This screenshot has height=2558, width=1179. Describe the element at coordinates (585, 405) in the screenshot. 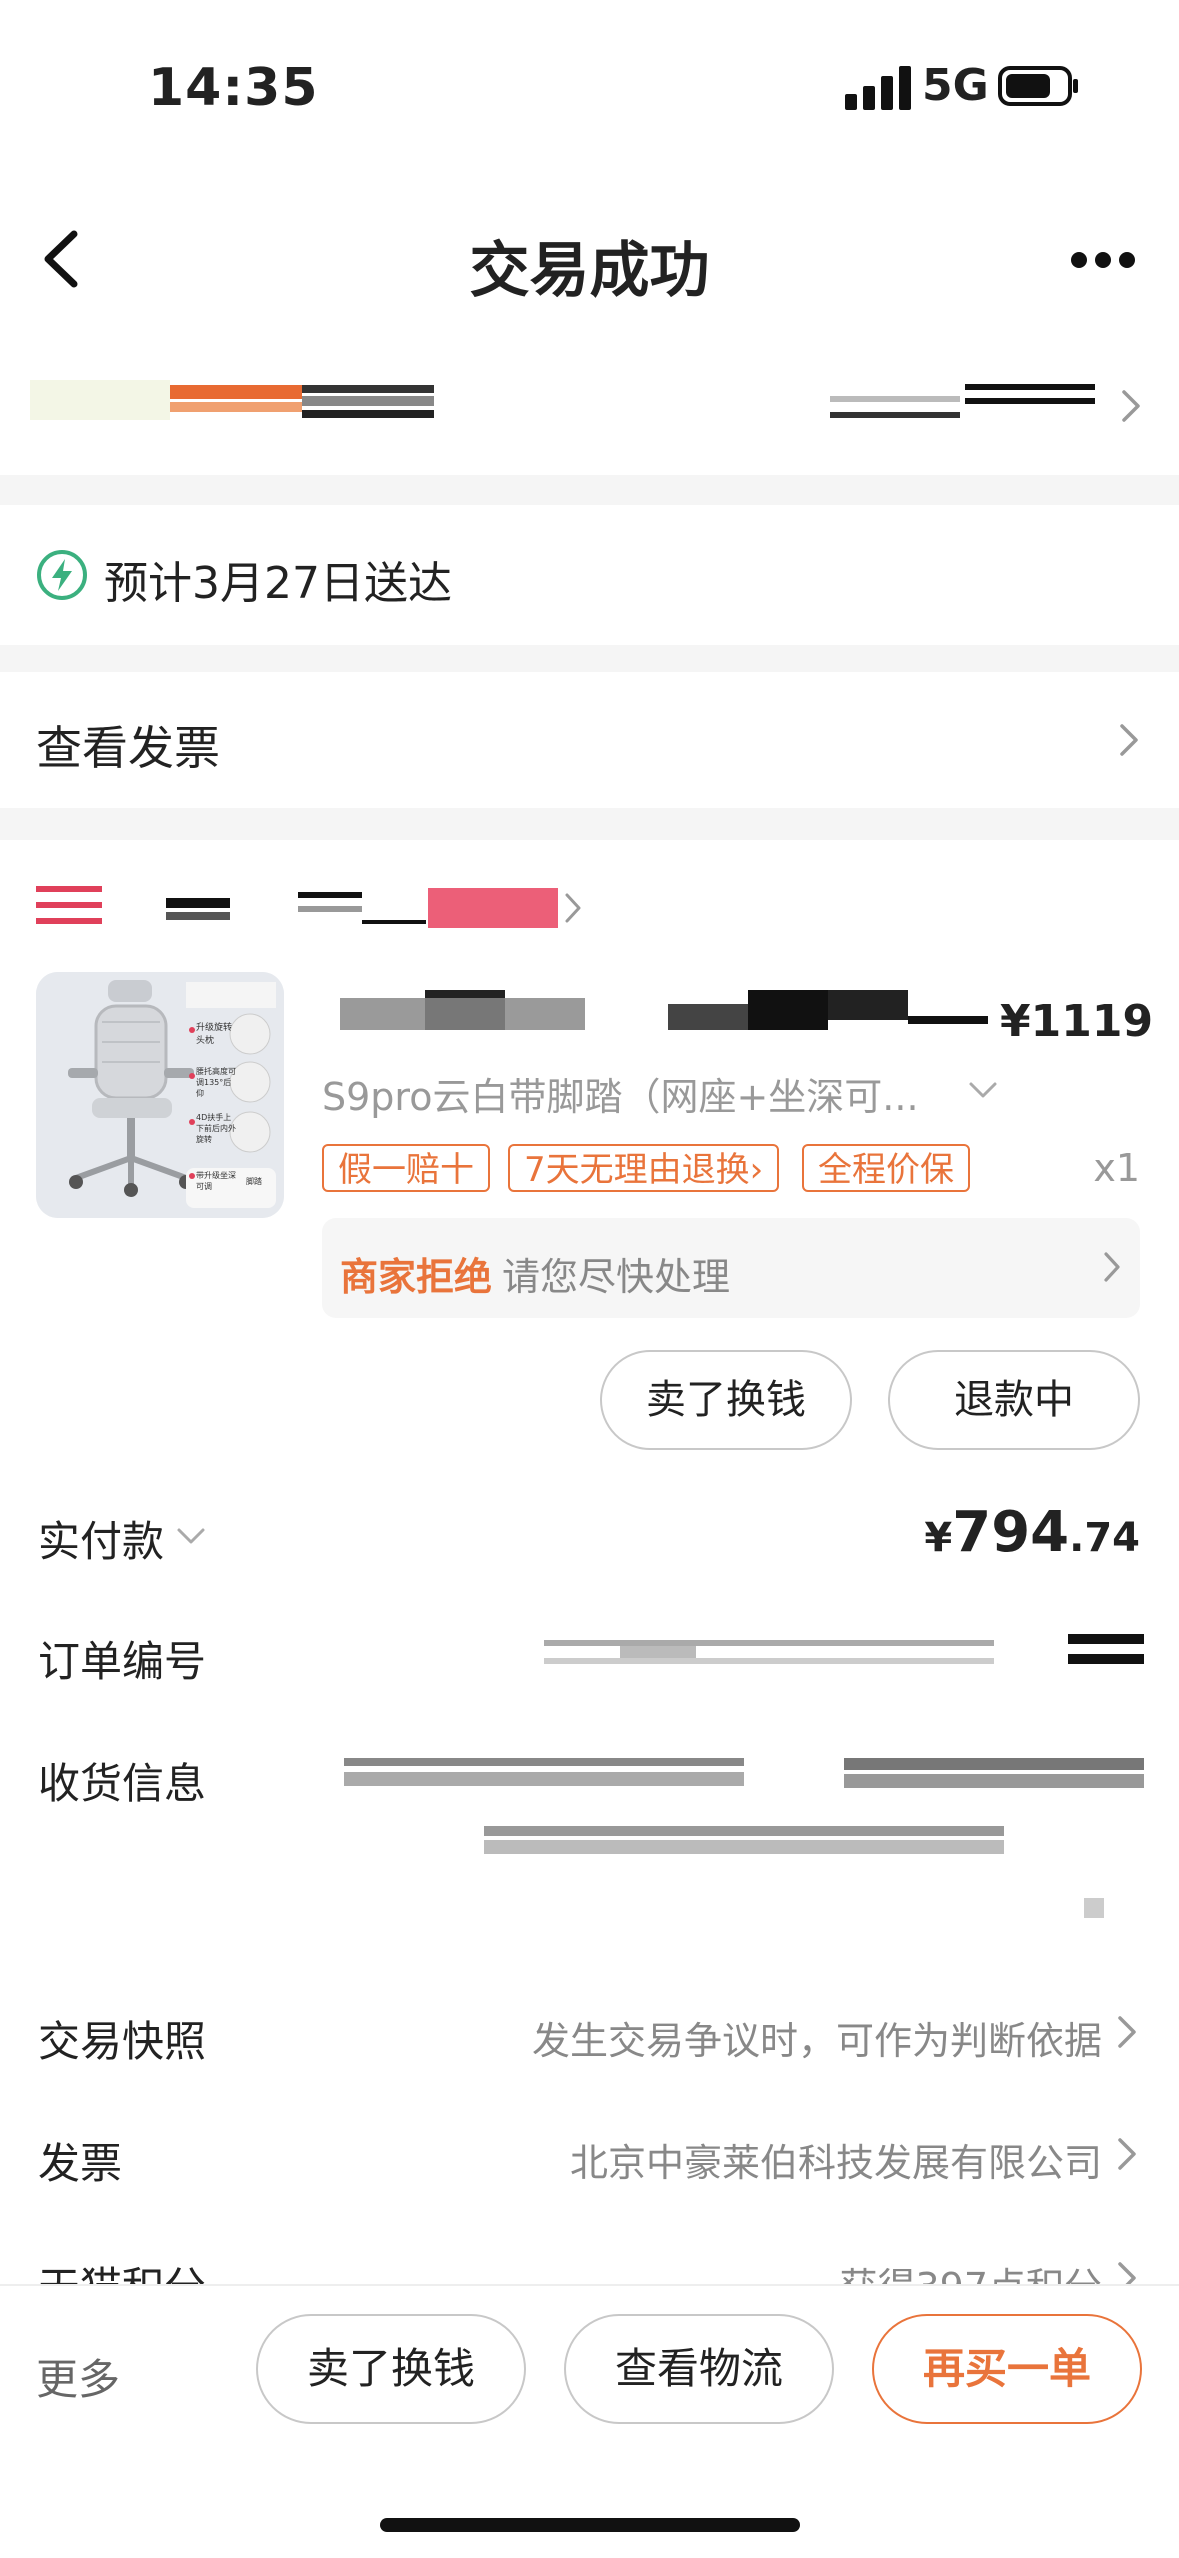

I see `shop-row` at that location.